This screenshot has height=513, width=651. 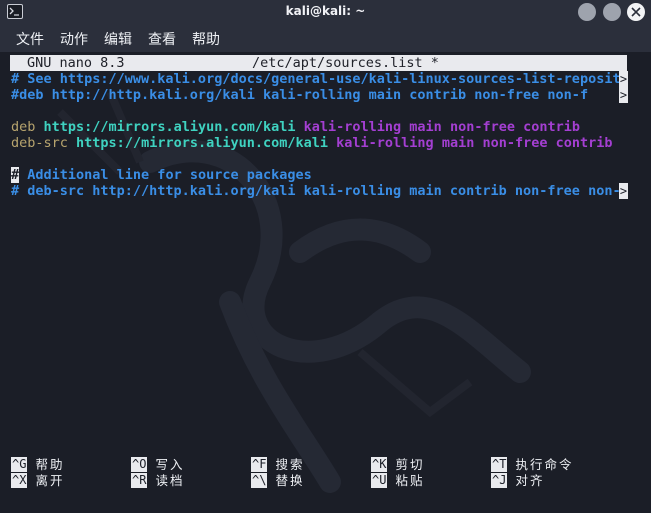 I want to click on shortcut-key: ^\, so click(x=259, y=480).